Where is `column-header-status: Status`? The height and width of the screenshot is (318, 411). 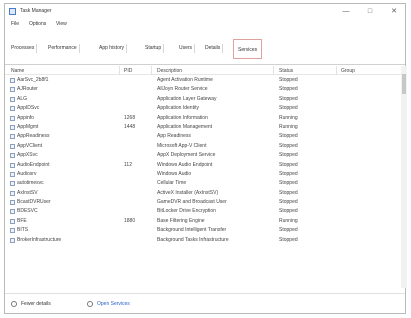 column-header-status: Status is located at coordinates (286, 71).